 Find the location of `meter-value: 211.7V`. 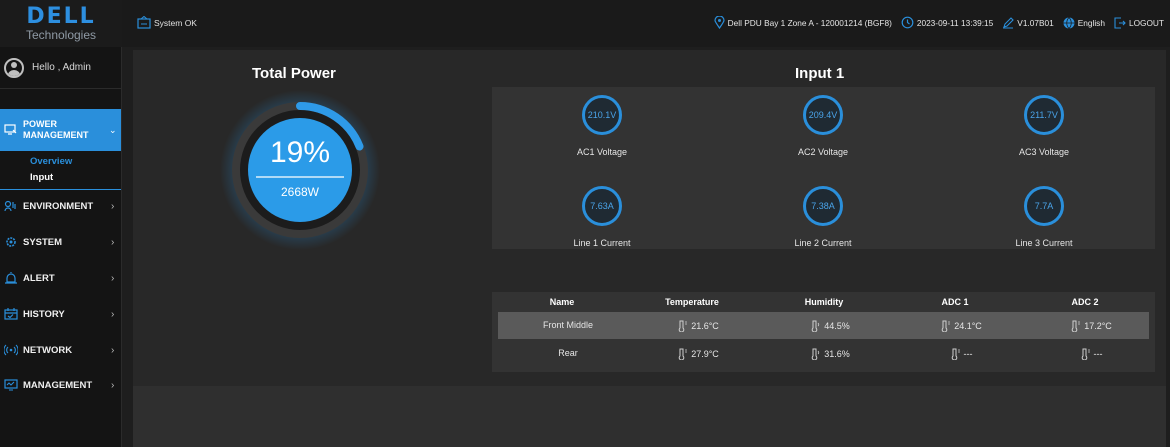

meter-value: 211.7V is located at coordinates (1044, 115).